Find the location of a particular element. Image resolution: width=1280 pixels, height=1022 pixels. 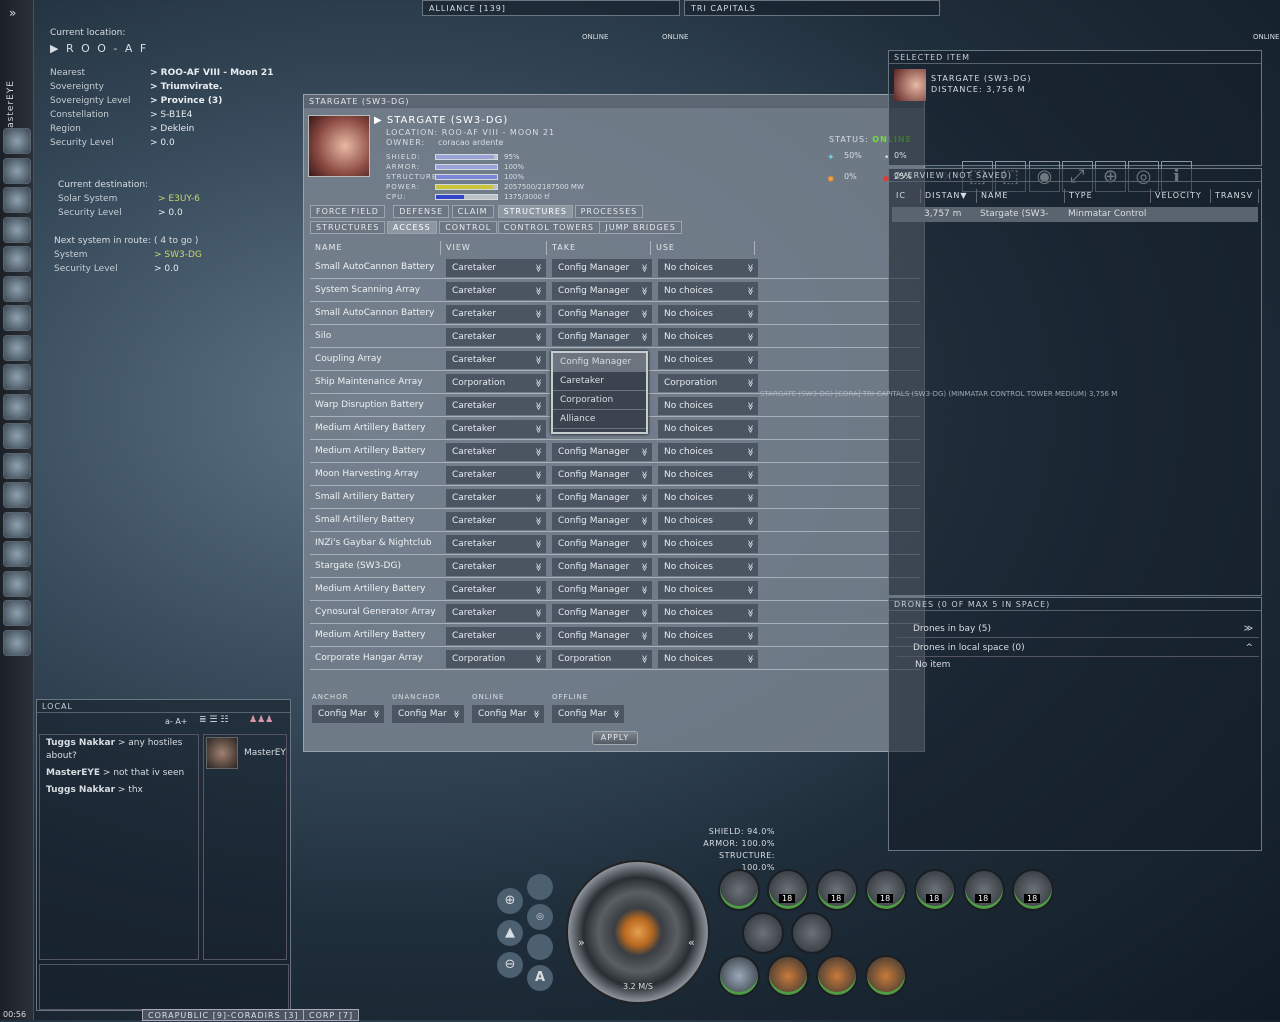

window-title: STARGATE (SW3-DG) is located at coordinates (614, 101).